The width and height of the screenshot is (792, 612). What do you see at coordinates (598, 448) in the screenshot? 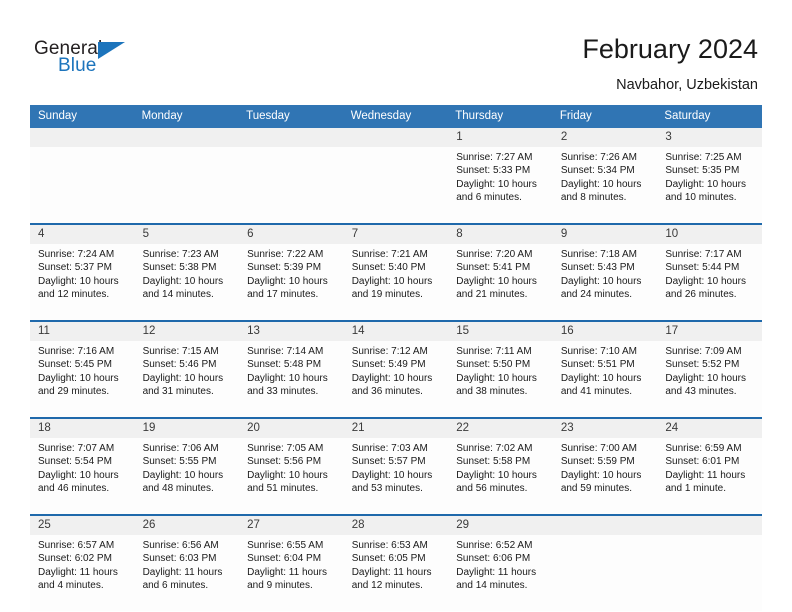
I see `sunrise-text: Sunrise: 7:00 AM` at bounding box center [598, 448].